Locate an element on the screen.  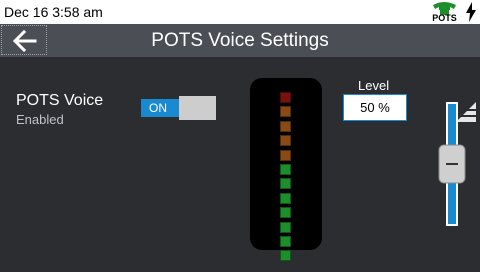
status-time: Dec 16 3:58 am is located at coordinates (53, 12).